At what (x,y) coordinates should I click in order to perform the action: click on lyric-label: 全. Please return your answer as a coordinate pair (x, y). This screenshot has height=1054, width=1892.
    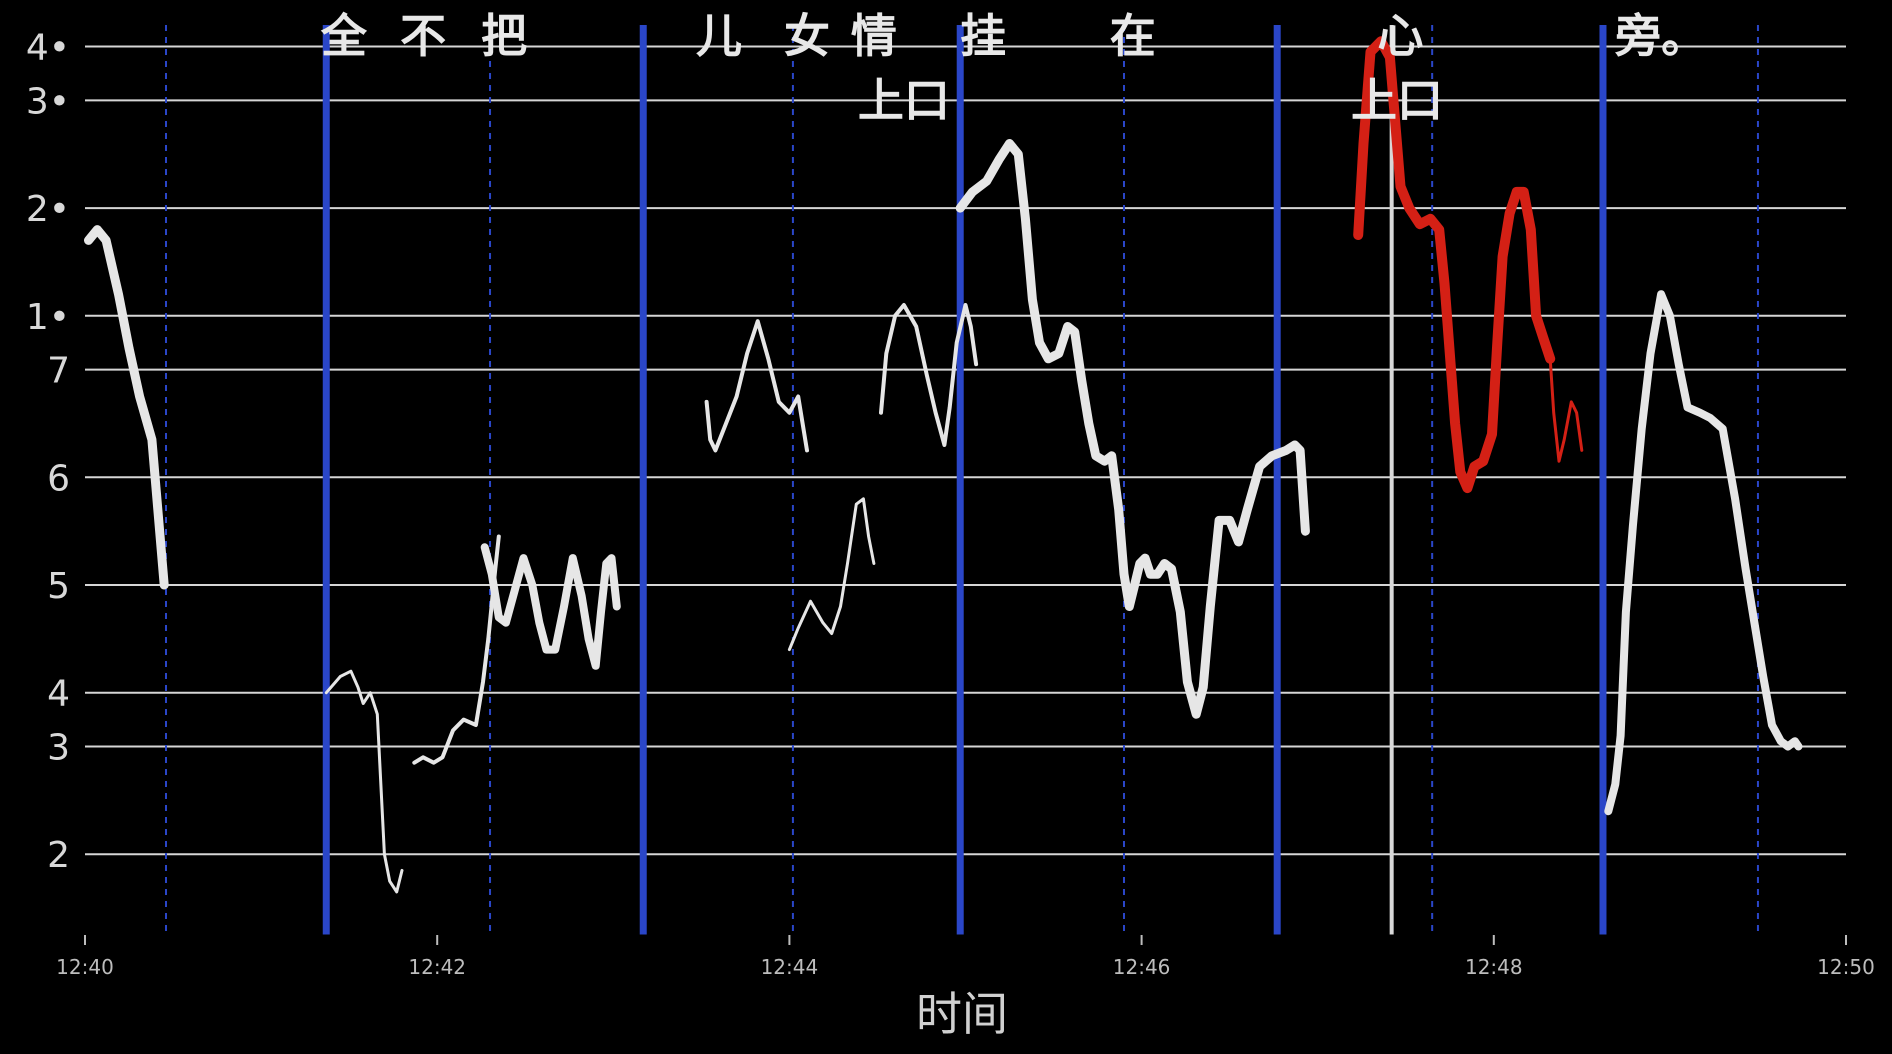
    Looking at the image, I should click on (344, 36).